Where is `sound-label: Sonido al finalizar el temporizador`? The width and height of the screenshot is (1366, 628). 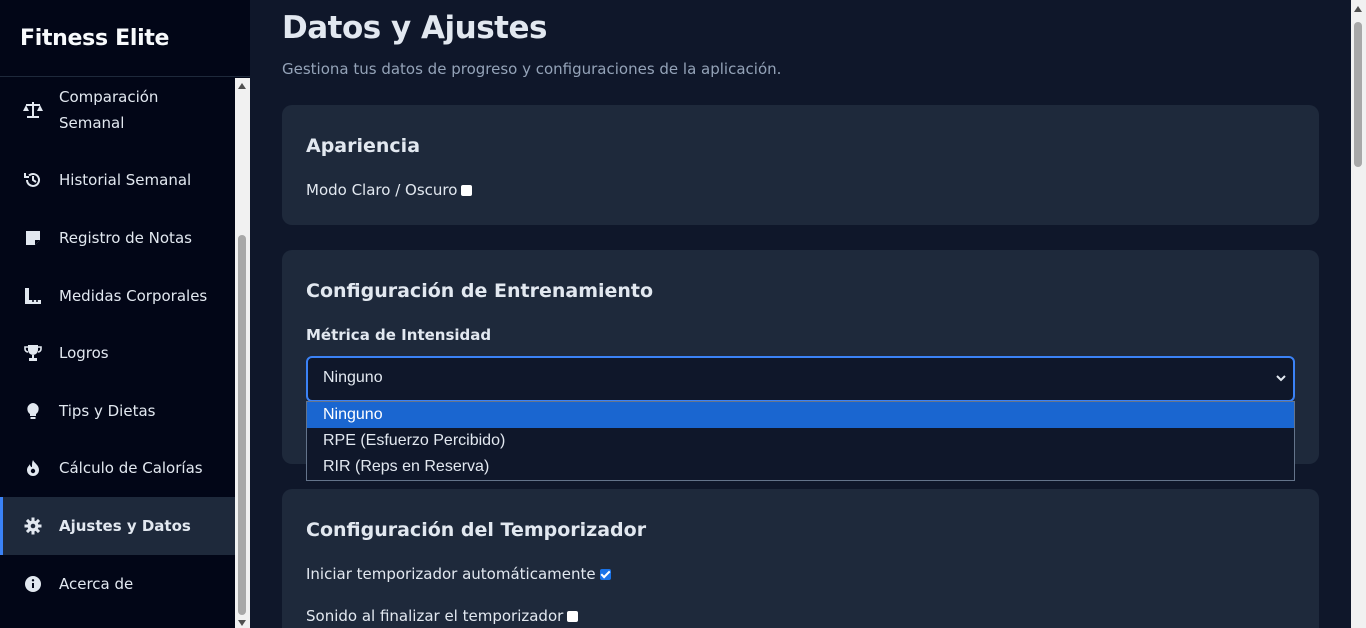 sound-label: Sonido al finalizar el temporizador is located at coordinates (435, 616).